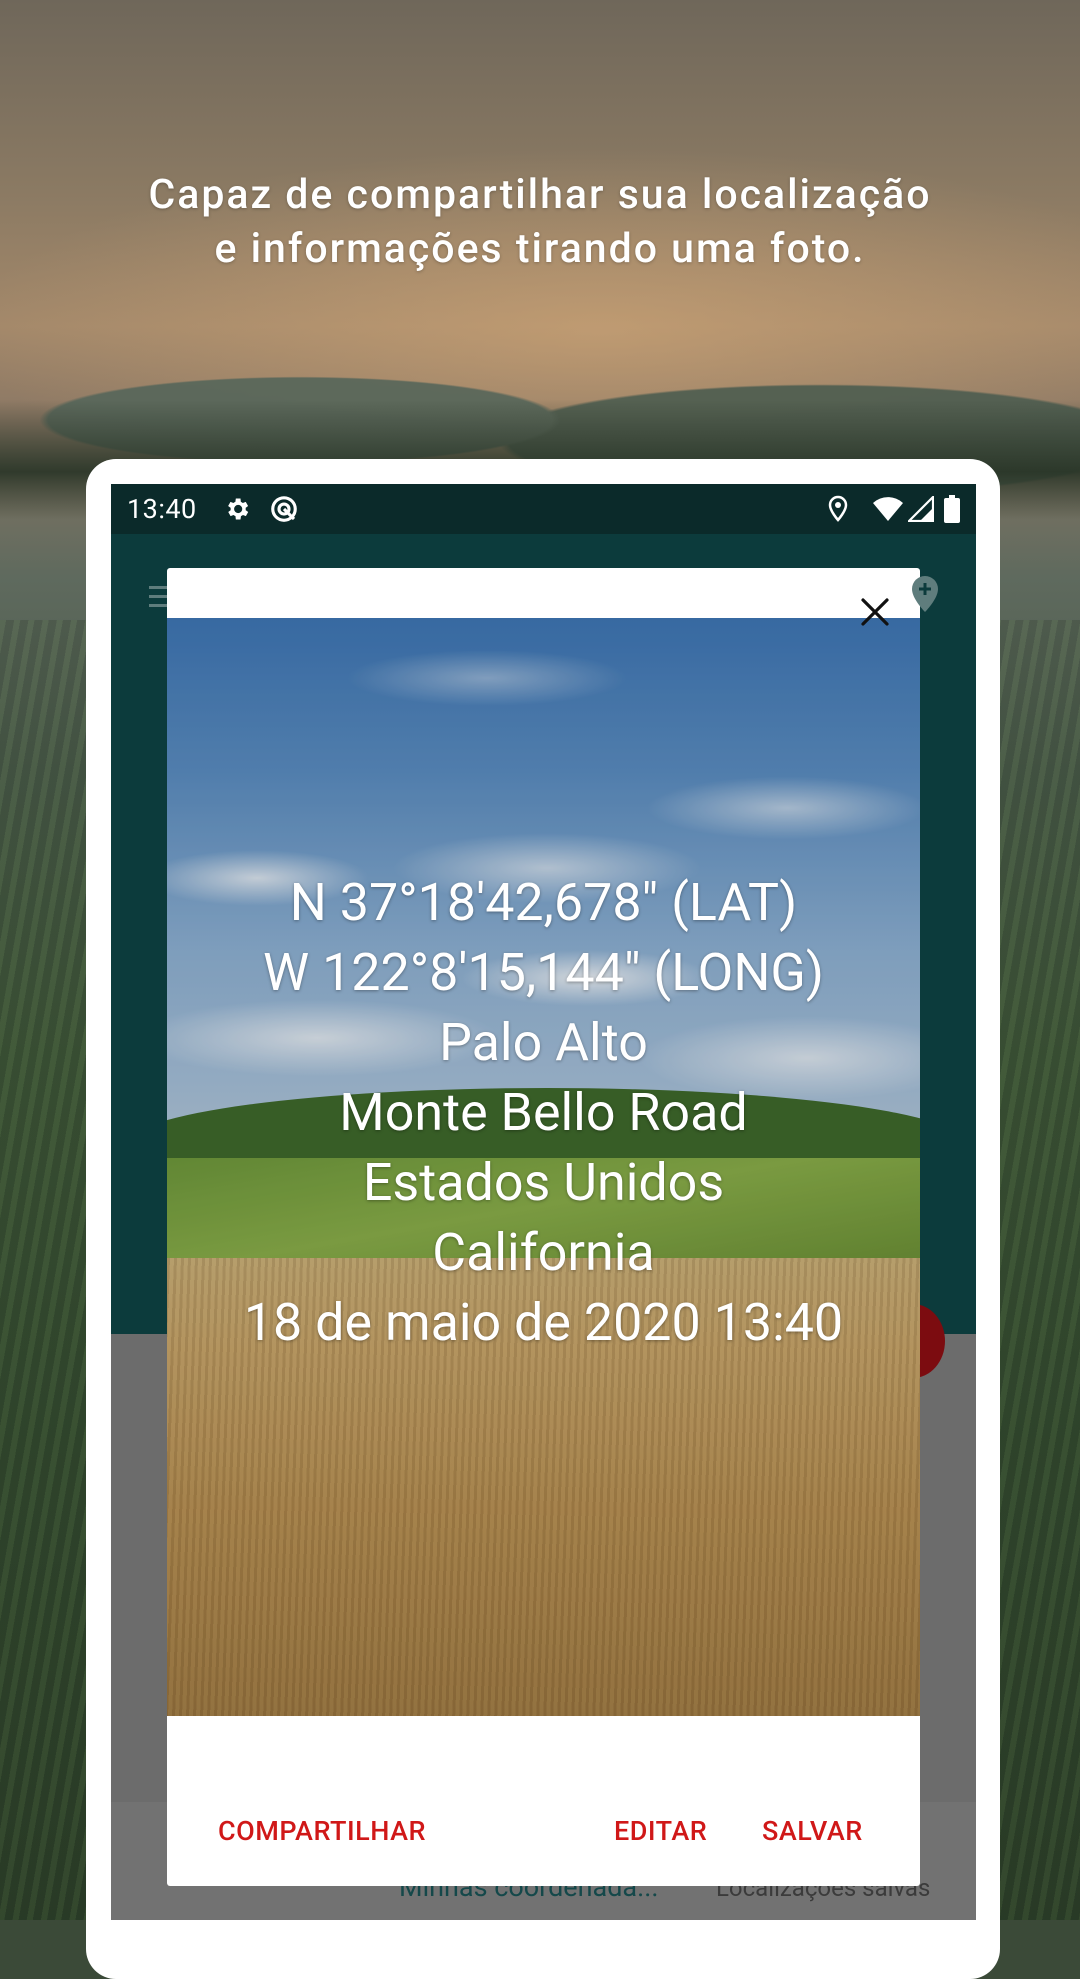 The width and height of the screenshot is (1080, 1979). I want to click on country-text: Estados Unidos, so click(543, 1182).